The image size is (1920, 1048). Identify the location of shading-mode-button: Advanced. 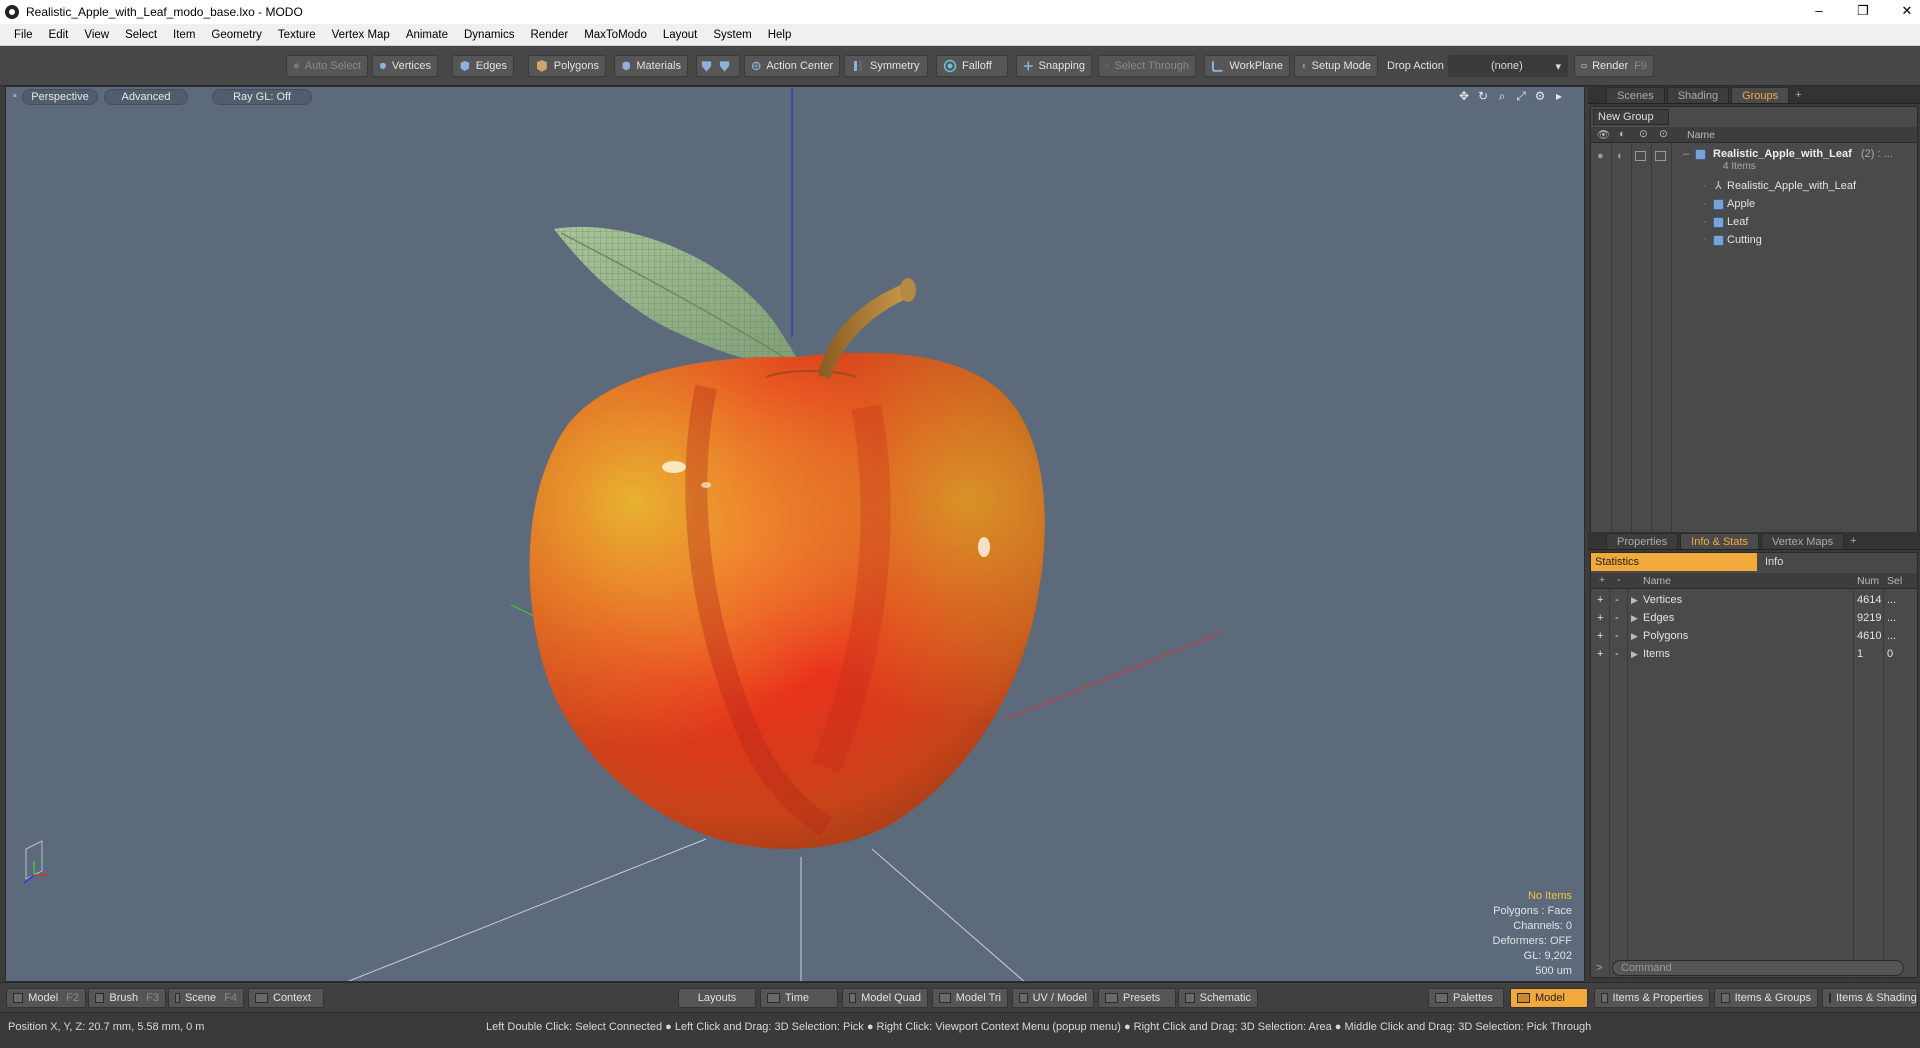
(146, 97).